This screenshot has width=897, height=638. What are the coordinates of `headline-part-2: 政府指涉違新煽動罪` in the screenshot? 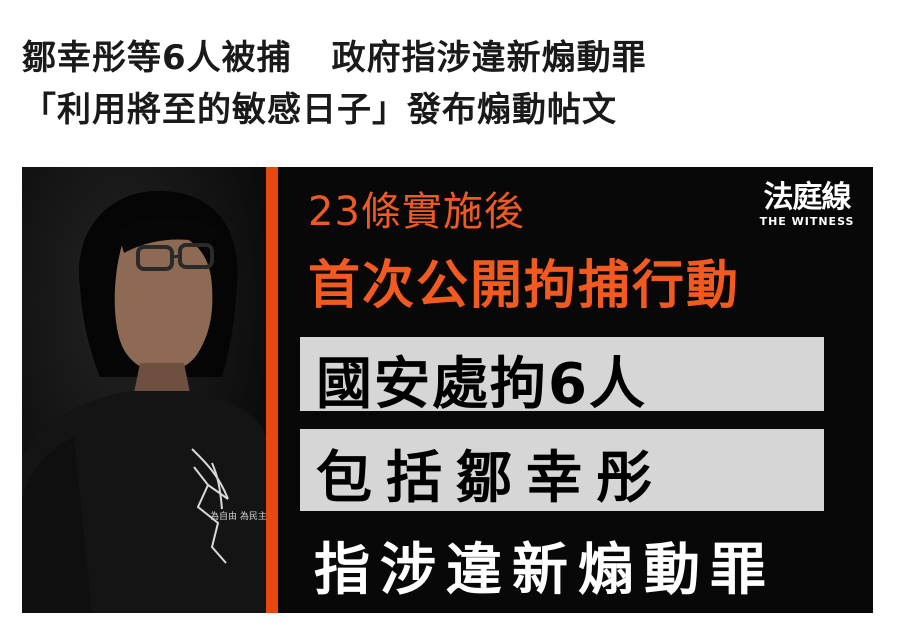 It's located at (489, 58).